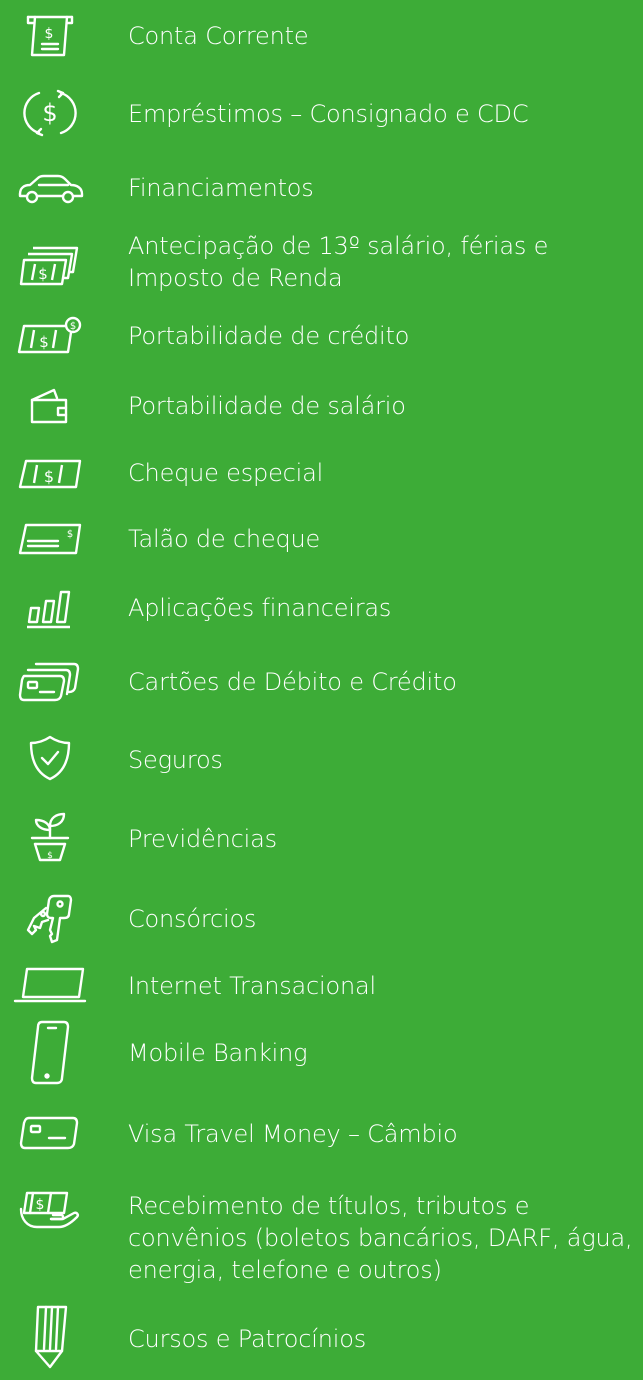 Image resolution: width=643 pixels, height=1380 pixels. What do you see at coordinates (50, 1134) in the screenshot?
I see `card-icon` at bounding box center [50, 1134].